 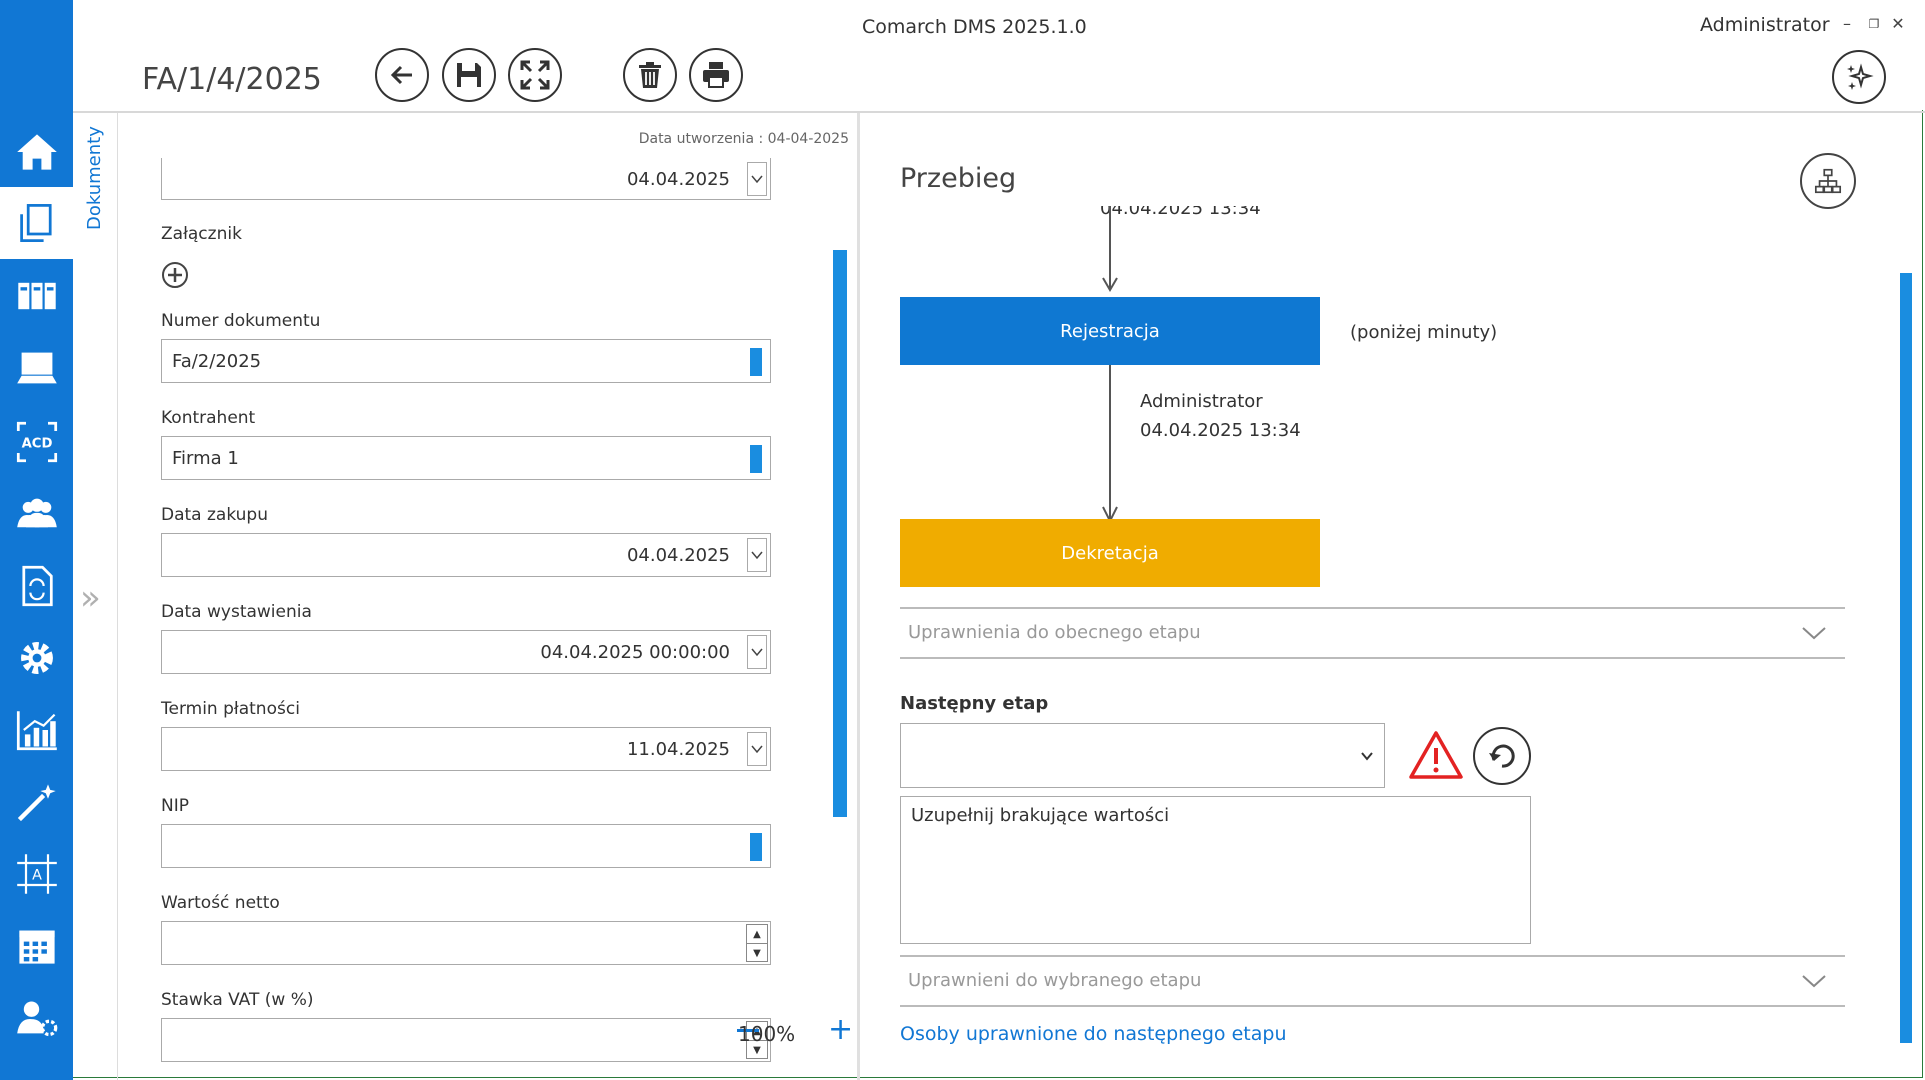 I want to click on save-icon, so click(x=469, y=75).